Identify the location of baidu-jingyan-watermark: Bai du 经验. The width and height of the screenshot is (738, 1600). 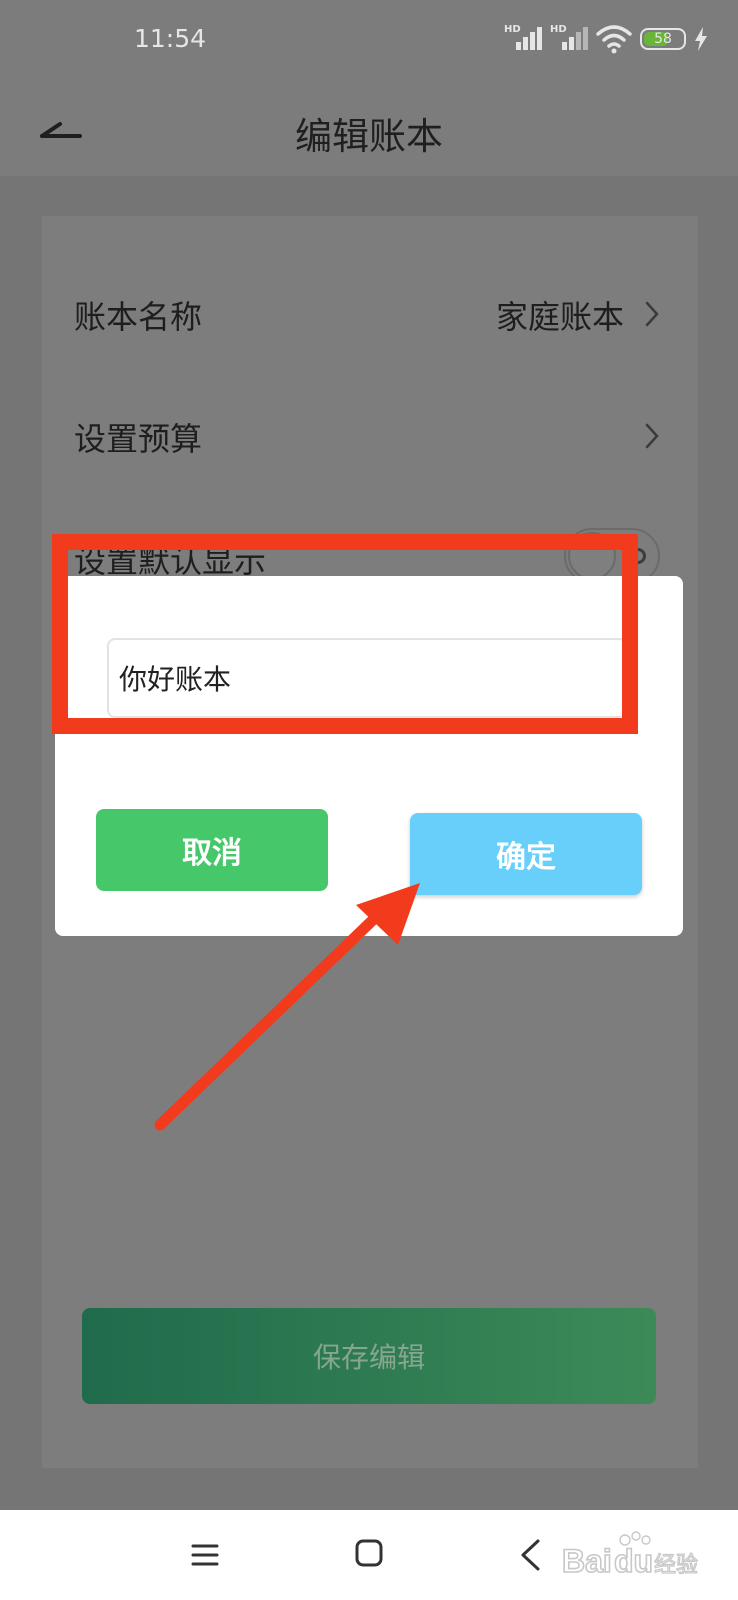
(630, 1555).